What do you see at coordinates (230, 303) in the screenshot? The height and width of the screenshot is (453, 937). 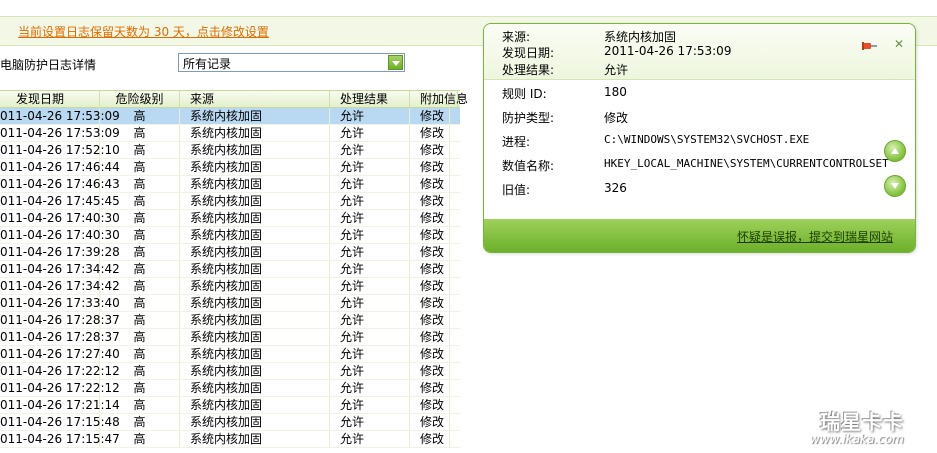 I see `table-row: 011-04-26 17:33:40 高系统内核加固 允许 修改` at bounding box center [230, 303].